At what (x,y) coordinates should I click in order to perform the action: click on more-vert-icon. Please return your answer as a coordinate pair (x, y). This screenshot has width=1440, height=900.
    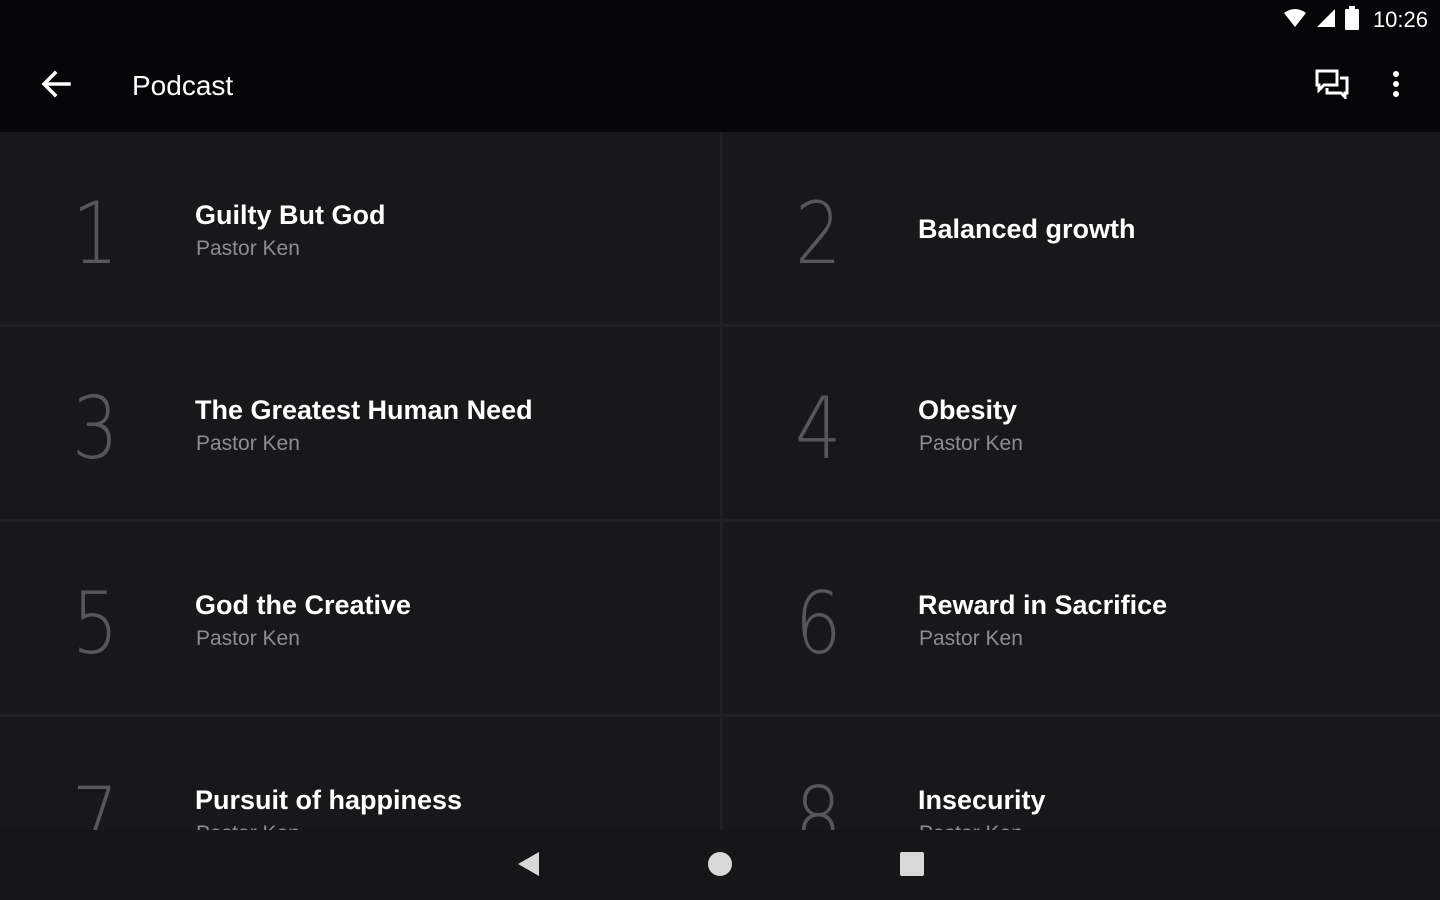
    Looking at the image, I should click on (1396, 86).